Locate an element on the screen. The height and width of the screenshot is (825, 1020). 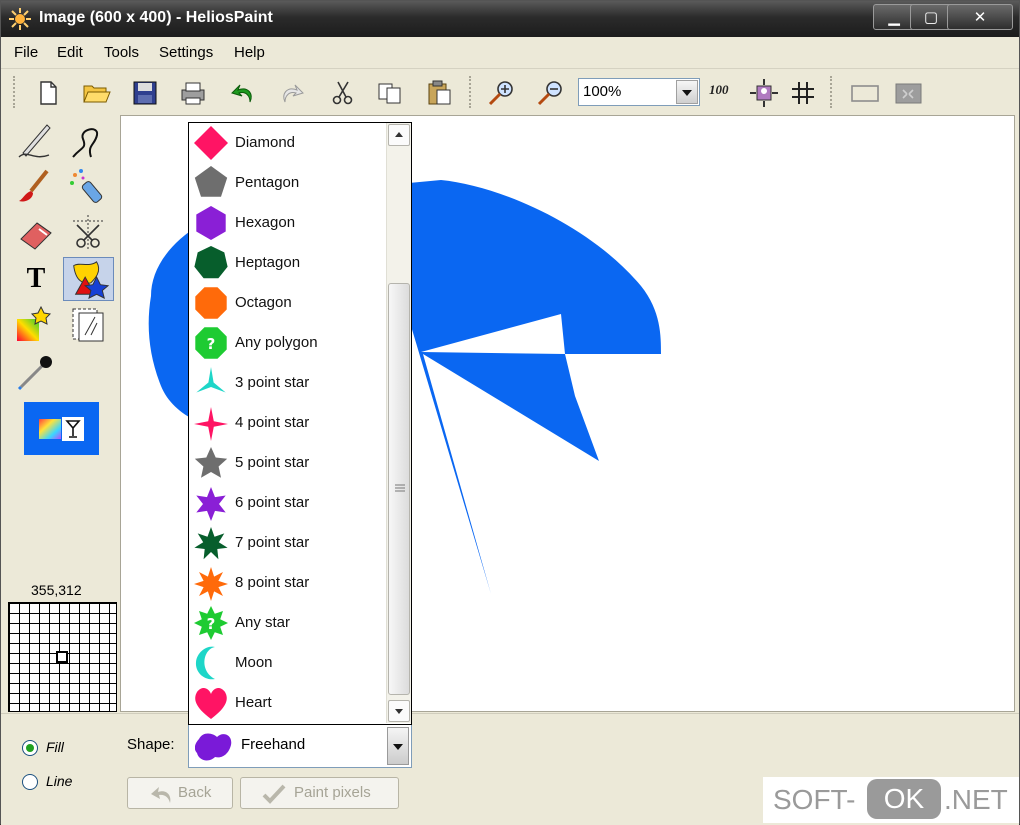
dropdown-scrollbar is located at coordinates (398, 423).